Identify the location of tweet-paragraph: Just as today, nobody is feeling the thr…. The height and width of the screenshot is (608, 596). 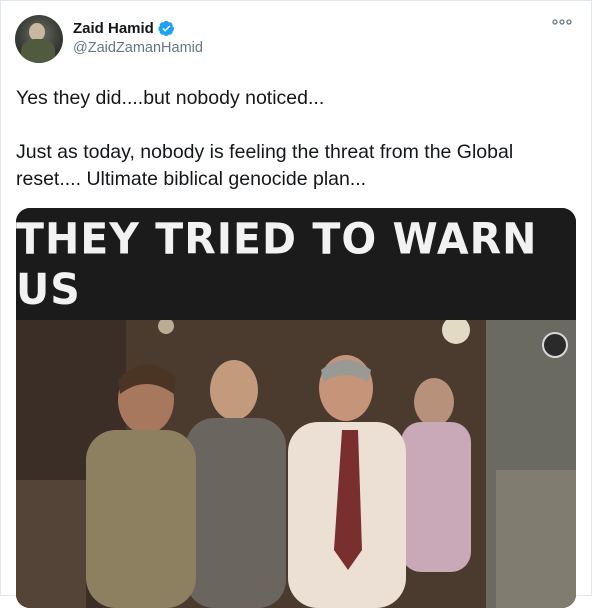
(265, 165).